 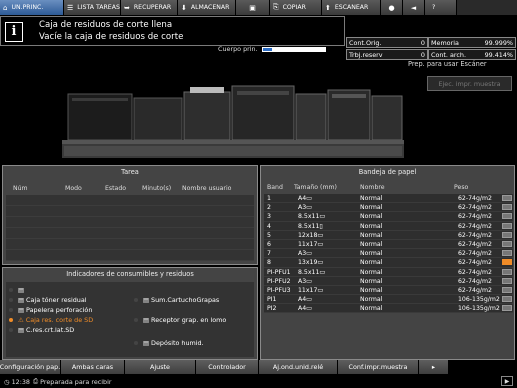 What do you see at coordinates (296, 7) in the screenshot?
I see `tab-copiar: ⎘ COPIAR` at bounding box center [296, 7].